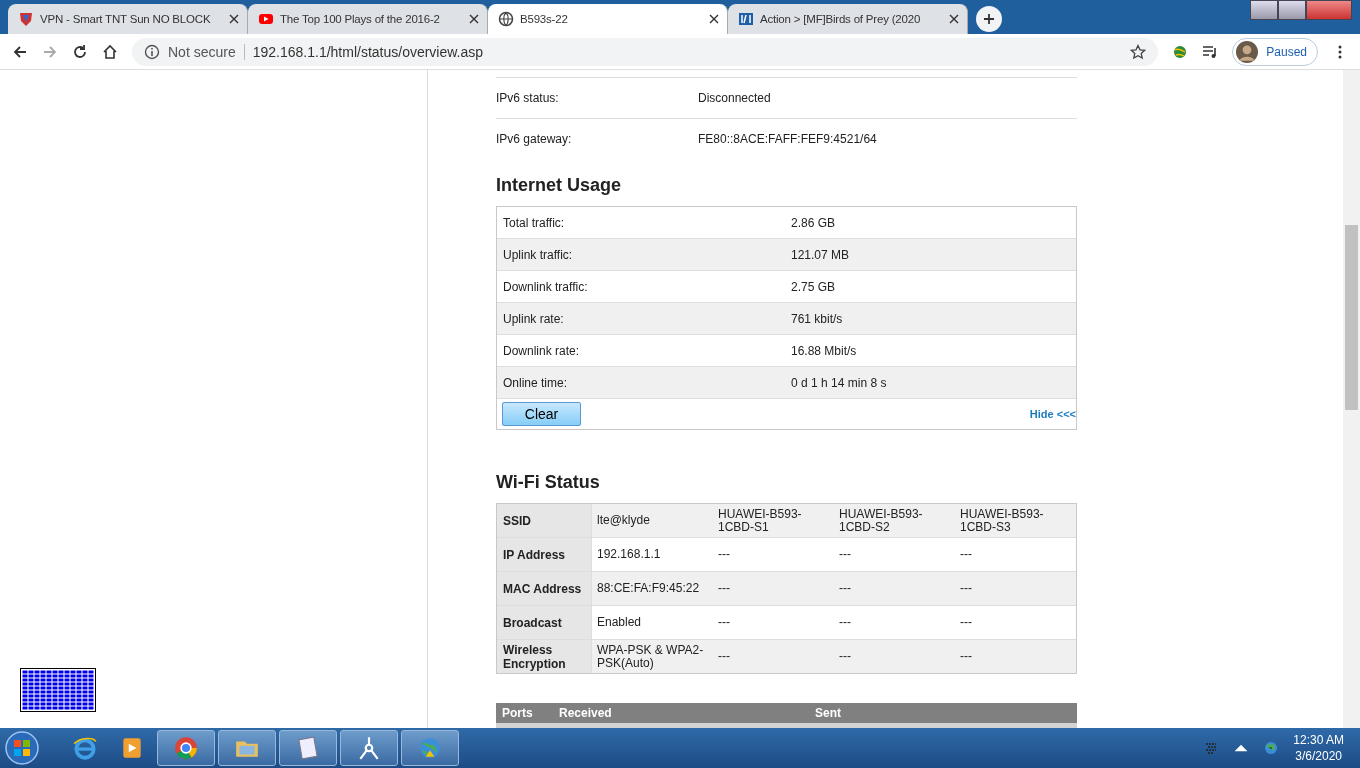 The height and width of the screenshot is (768, 1360). I want to click on new-tab-button, so click(989, 19).